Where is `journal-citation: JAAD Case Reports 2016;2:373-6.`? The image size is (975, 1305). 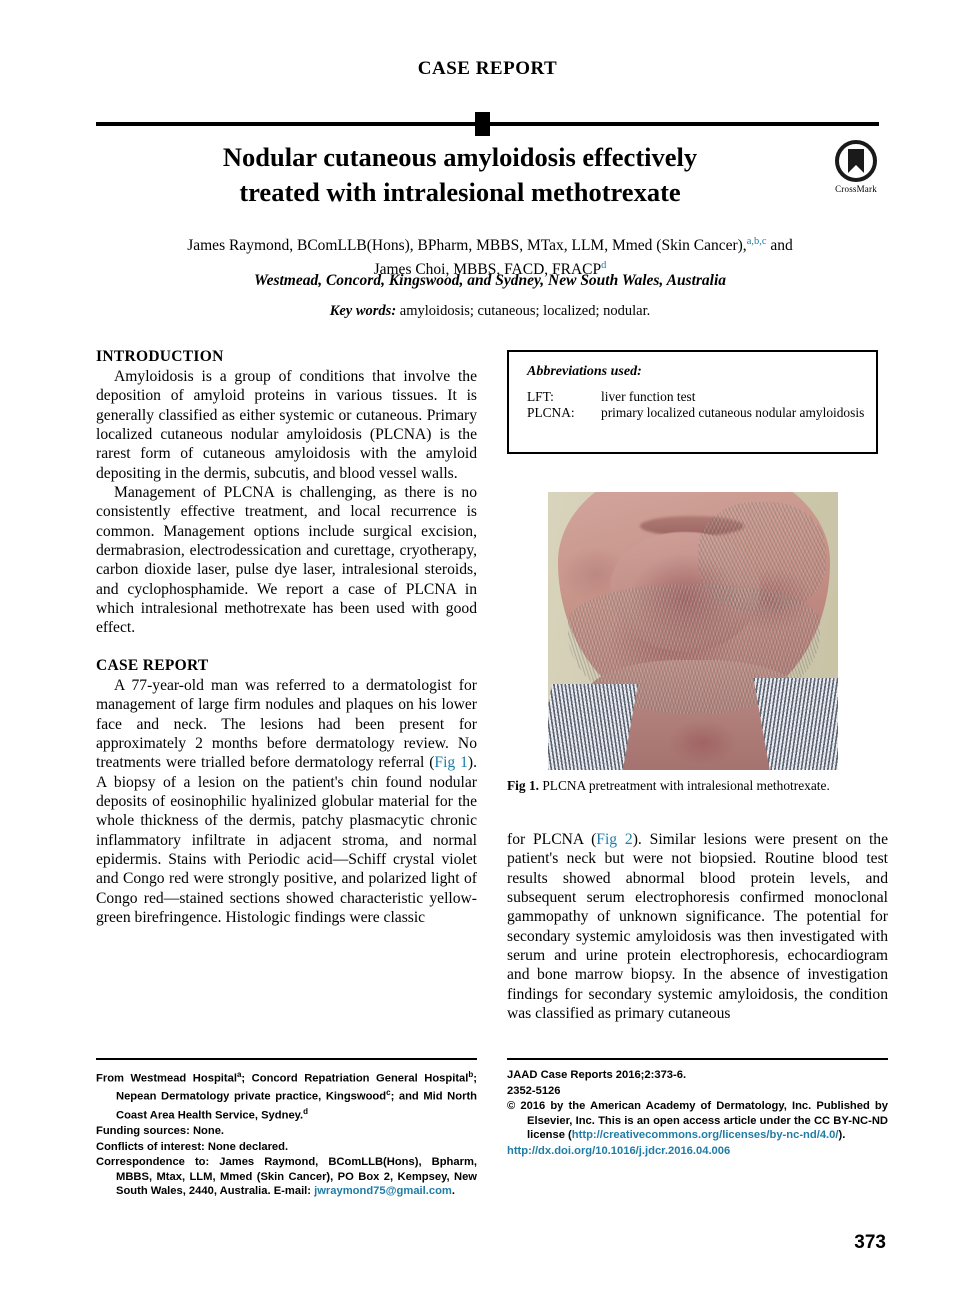 journal-citation: JAAD Case Reports 2016;2:373-6. is located at coordinates (597, 1075).